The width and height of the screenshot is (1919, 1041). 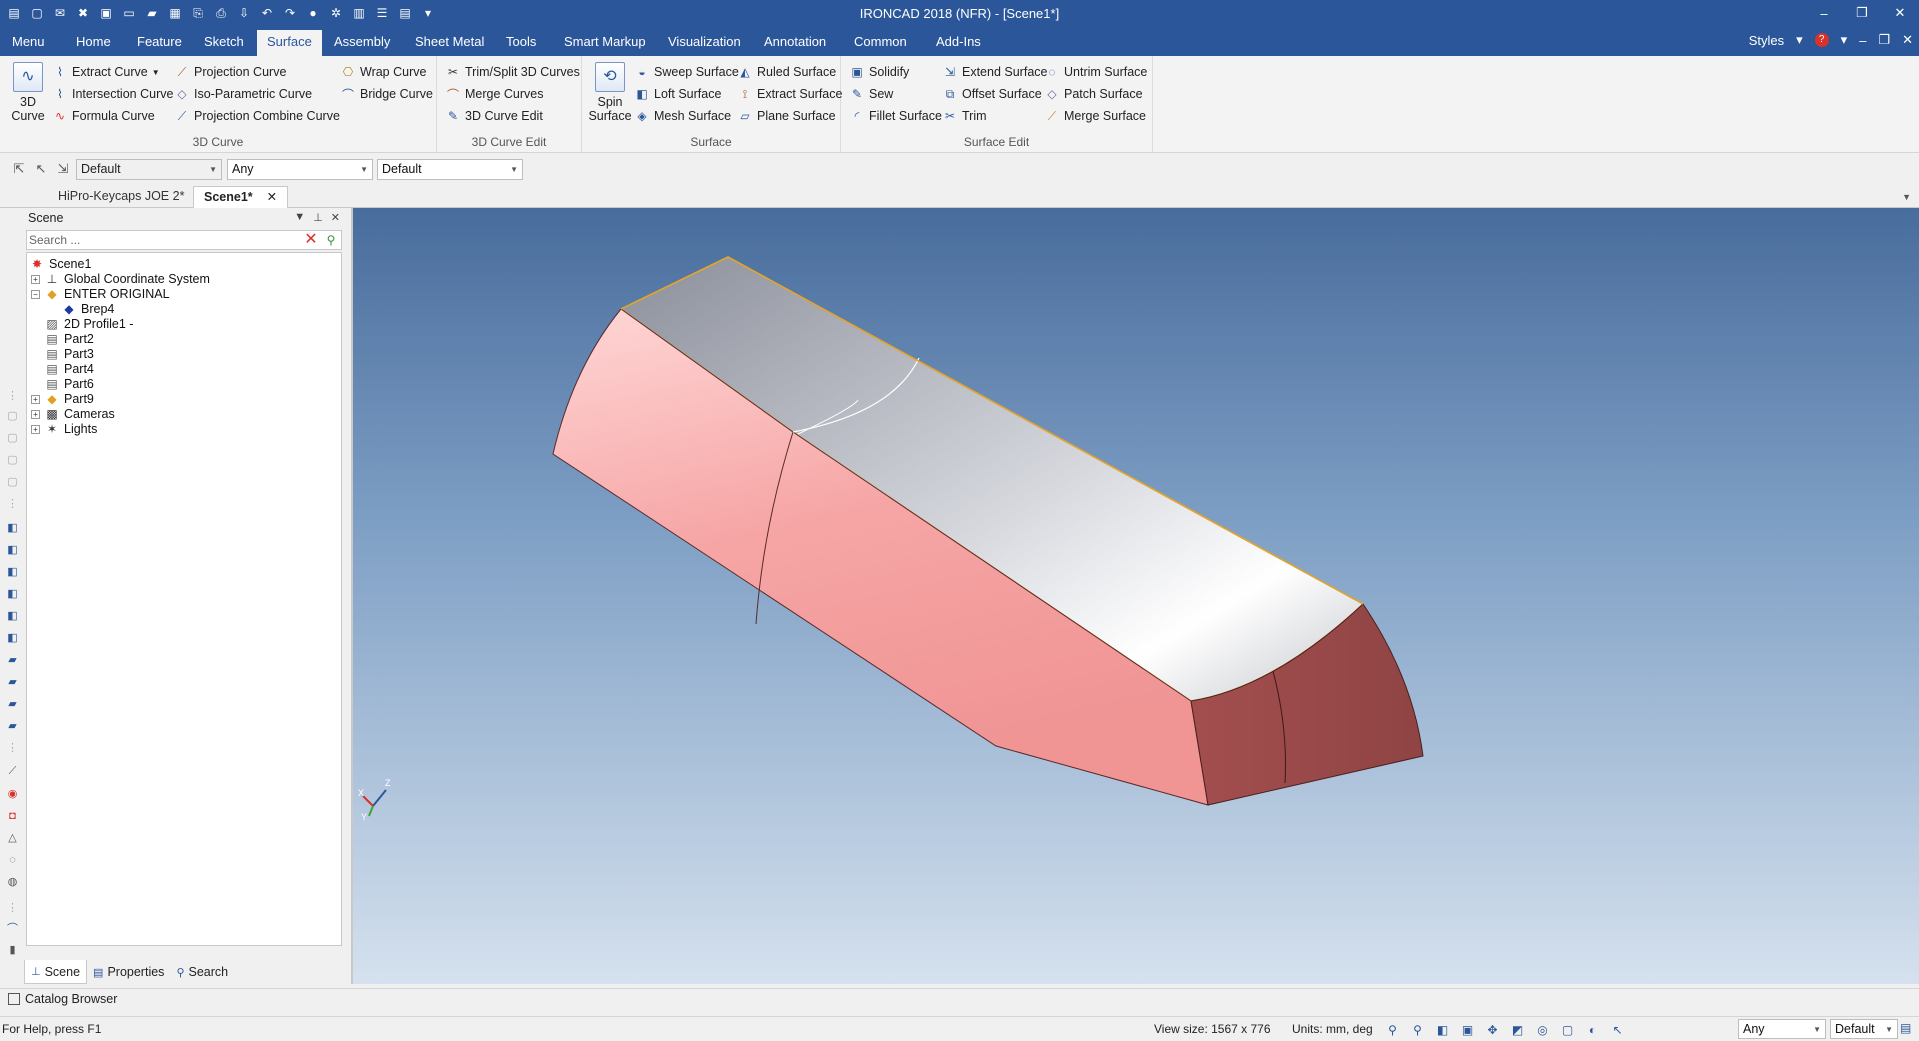 What do you see at coordinates (159, 43) in the screenshot?
I see `tab-feature: Feature` at bounding box center [159, 43].